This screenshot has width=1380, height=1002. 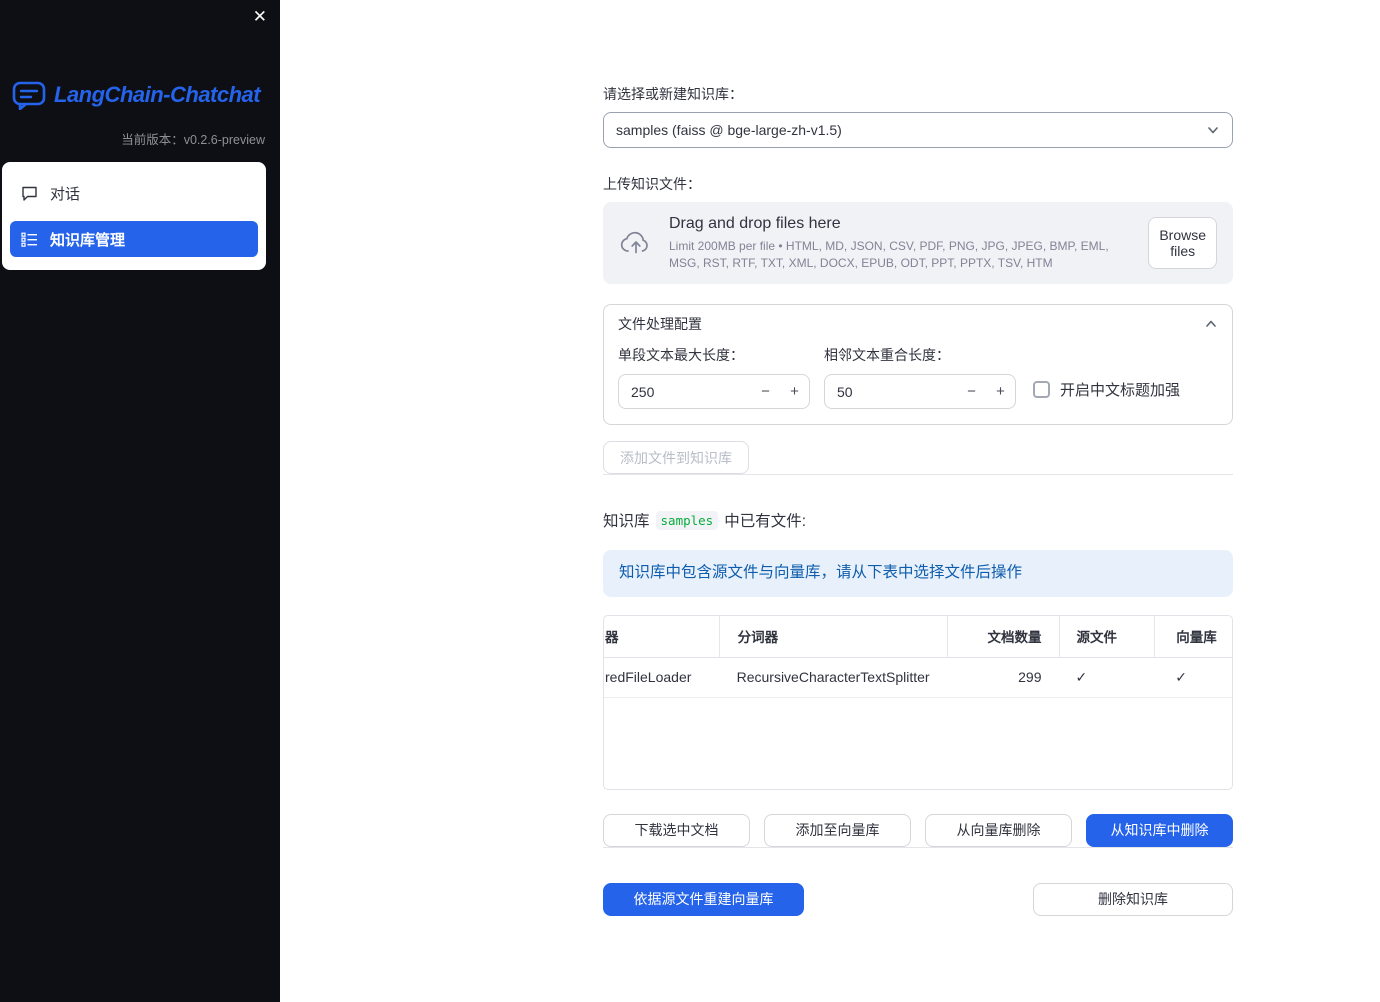 I want to click on zh-title-checkbox-label: 开启中文标题加强, so click(x=1120, y=390).